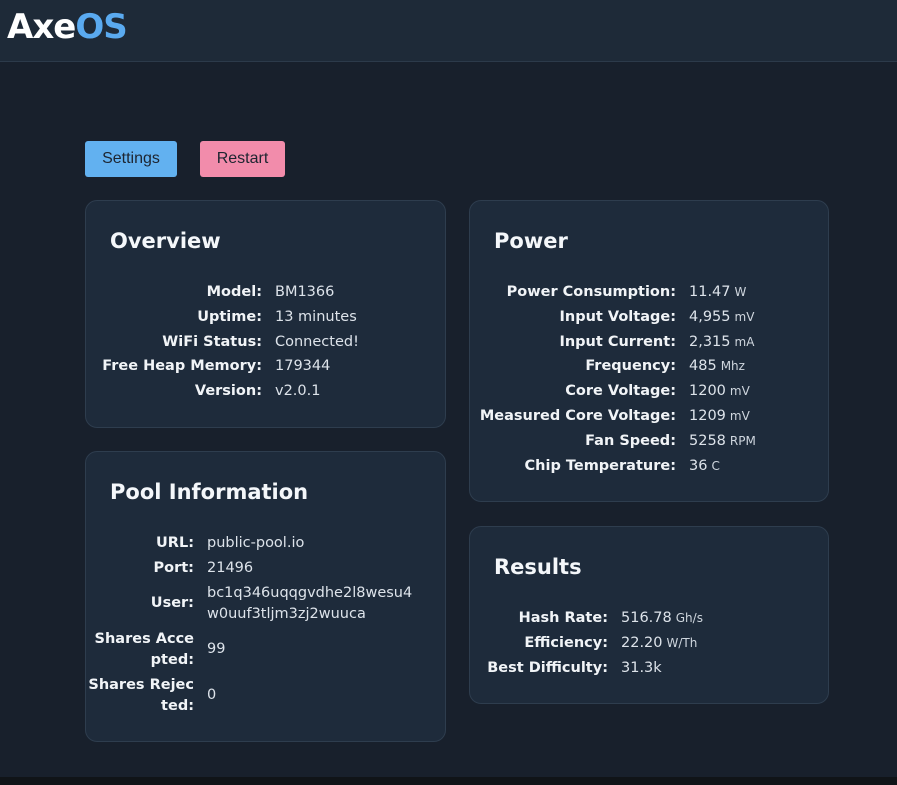 The image size is (897, 785). What do you see at coordinates (715, 465) in the screenshot?
I see `chip-temperature-unit: C` at bounding box center [715, 465].